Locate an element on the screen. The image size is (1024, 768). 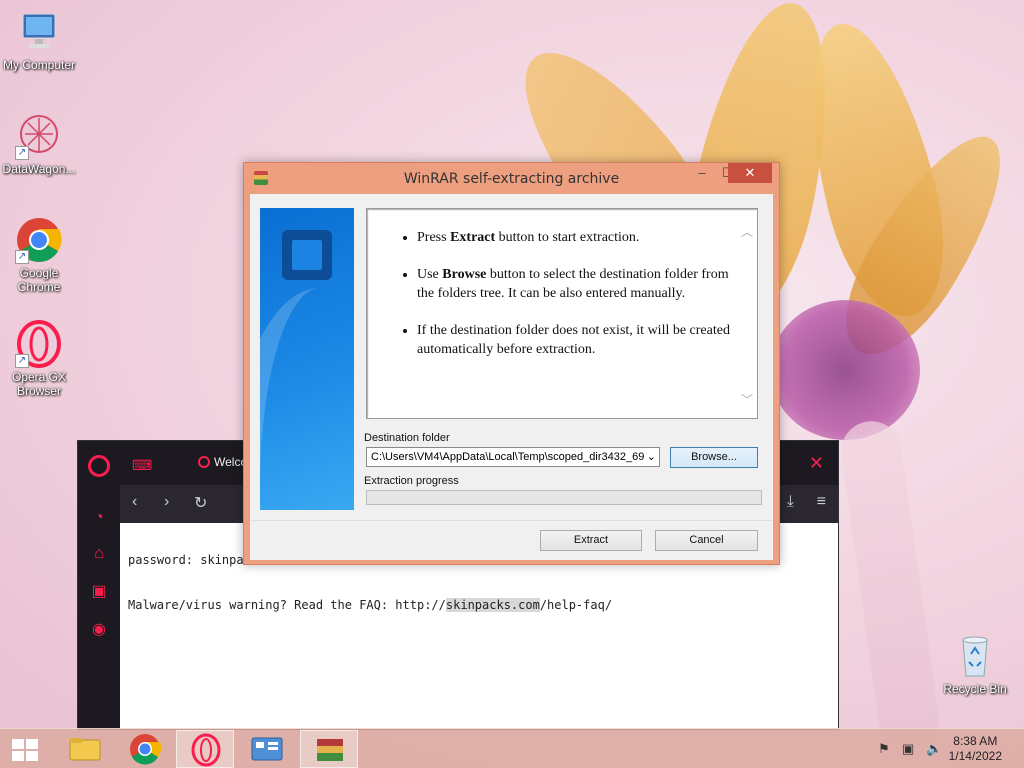
winrar-icon is located at coordinates (330, 750).